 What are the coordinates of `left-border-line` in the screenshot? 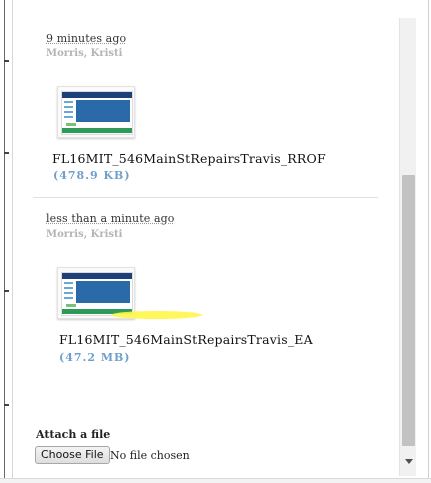 It's located at (4, 241).